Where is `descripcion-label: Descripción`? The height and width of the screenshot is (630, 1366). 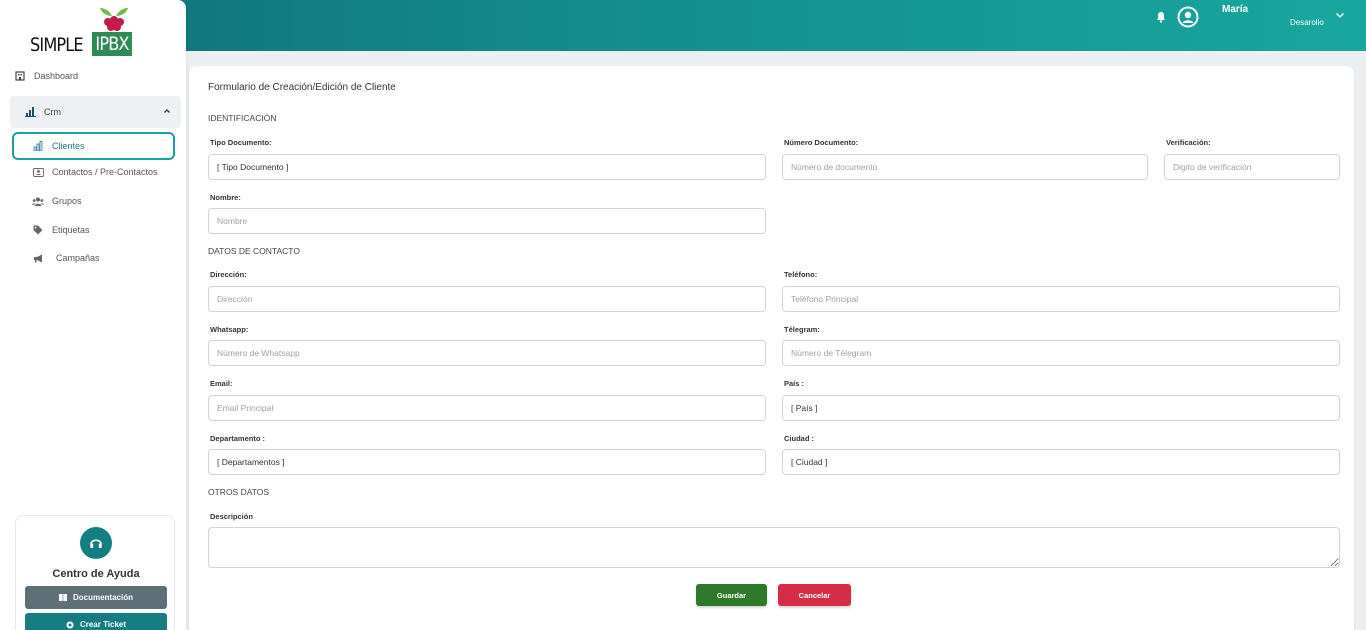 descripcion-label: Descripción is located at coordinates (231, 516).